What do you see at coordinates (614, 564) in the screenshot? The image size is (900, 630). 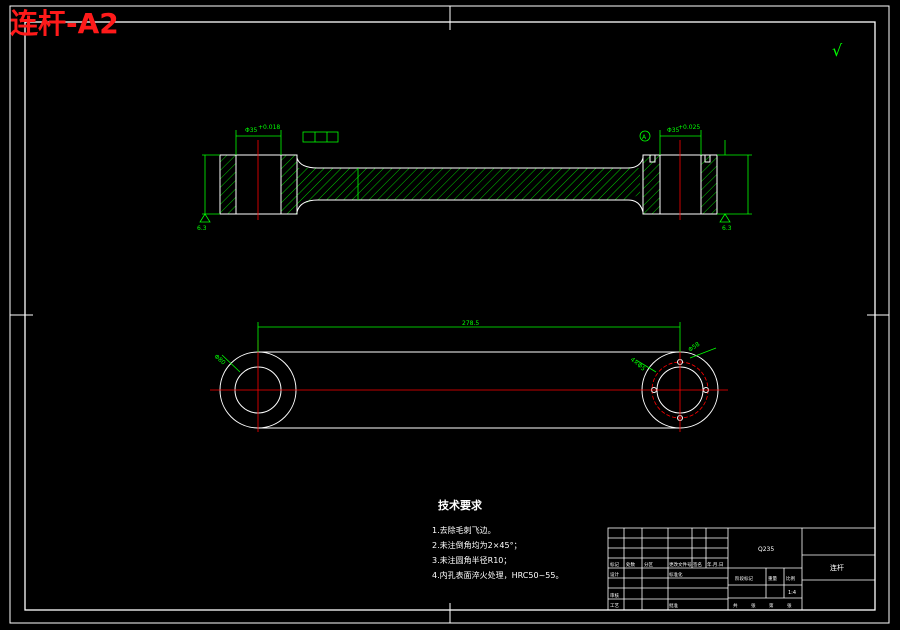 I see `svg-text: 标记` at bounding box center [614, 564].